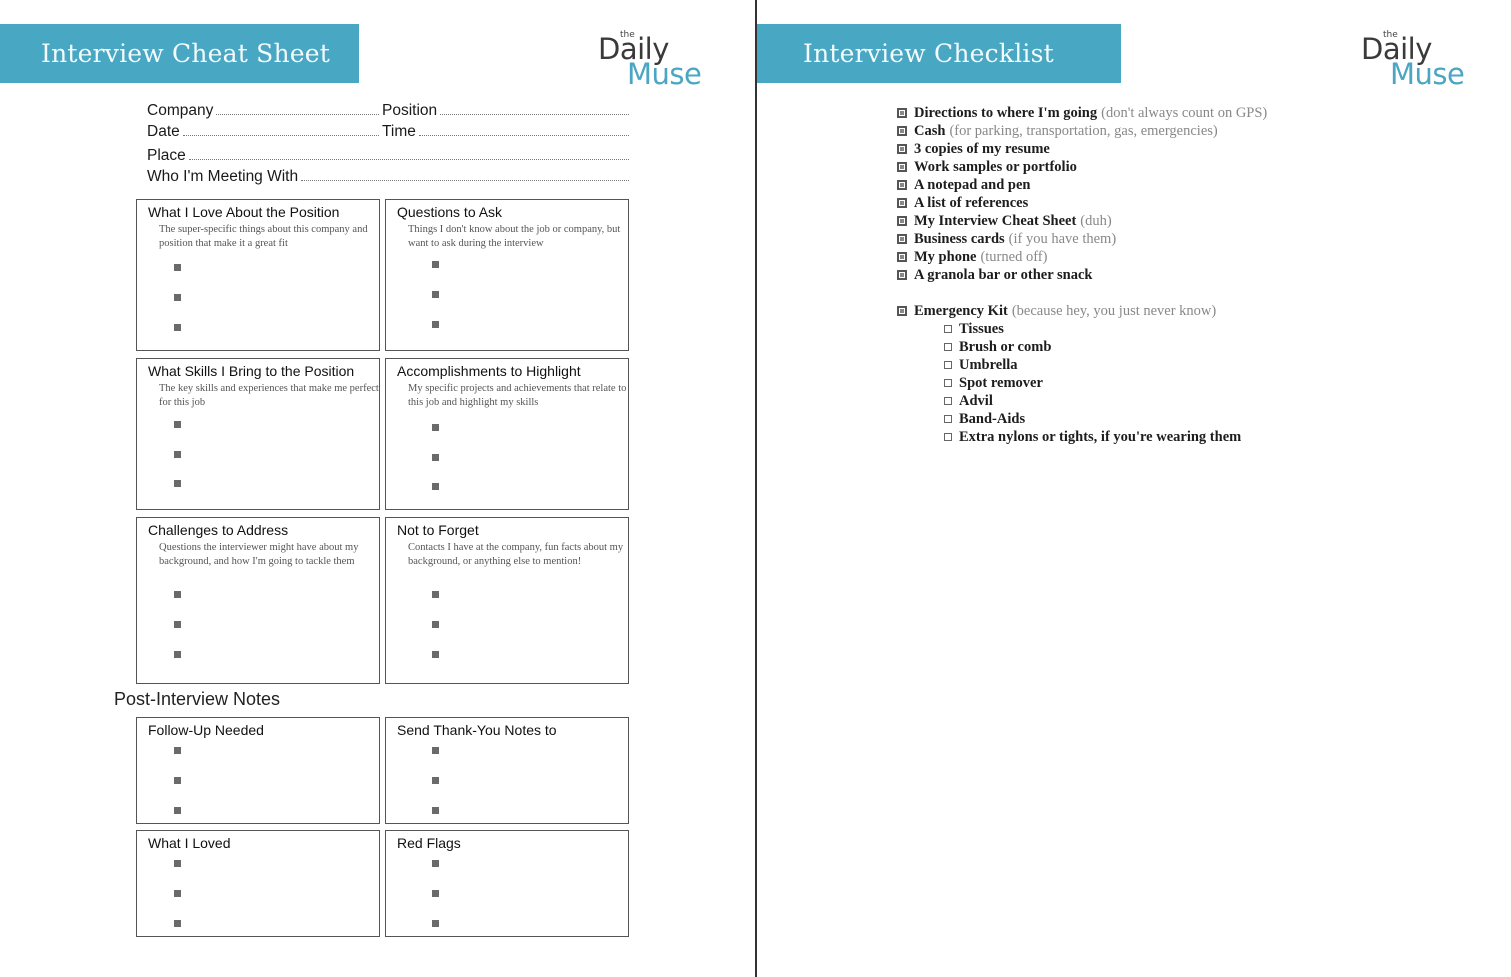 The image size is (1511, 977). I want to click on checklist-item-label: Business cards, so click(959, 238).